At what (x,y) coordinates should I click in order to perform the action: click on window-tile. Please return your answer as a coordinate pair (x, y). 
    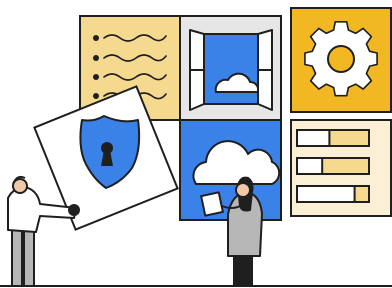
    Looking at the image, I should click on (230, 68).